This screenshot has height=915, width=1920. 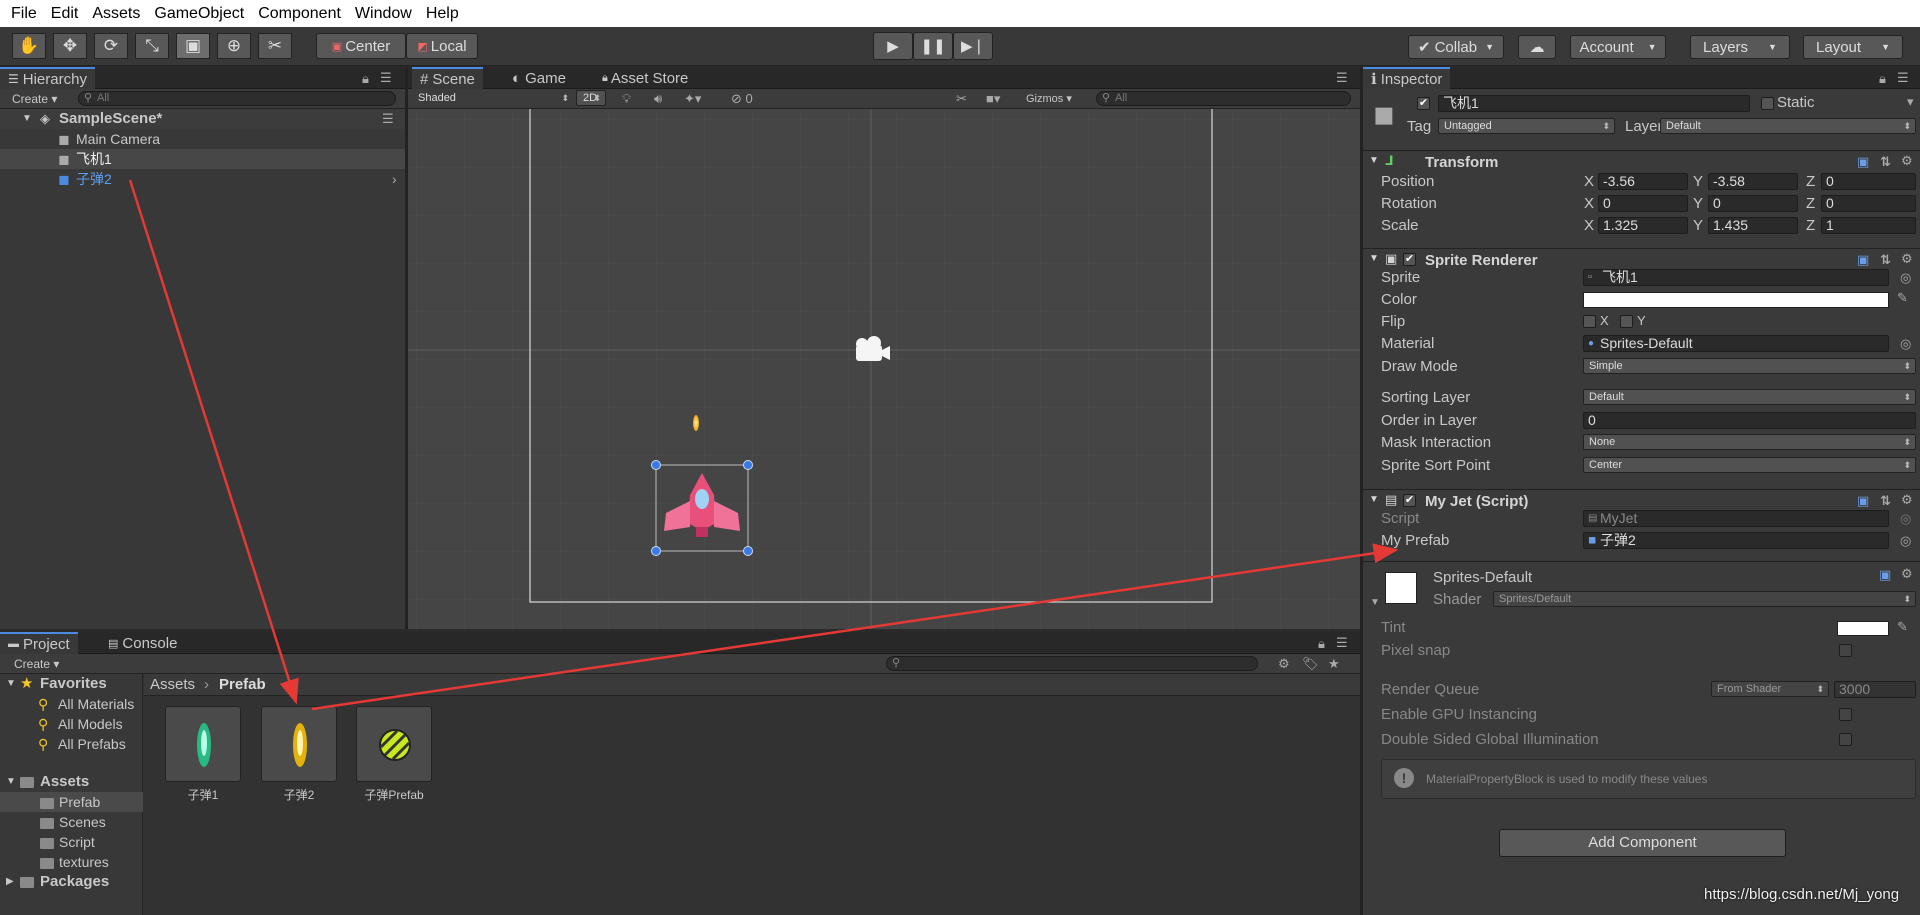 What do you see at coordinates (1736, 277) in the screenshot?
I see `sprite-field: ▫ 飞机1` at bounding box center [1736, 277].